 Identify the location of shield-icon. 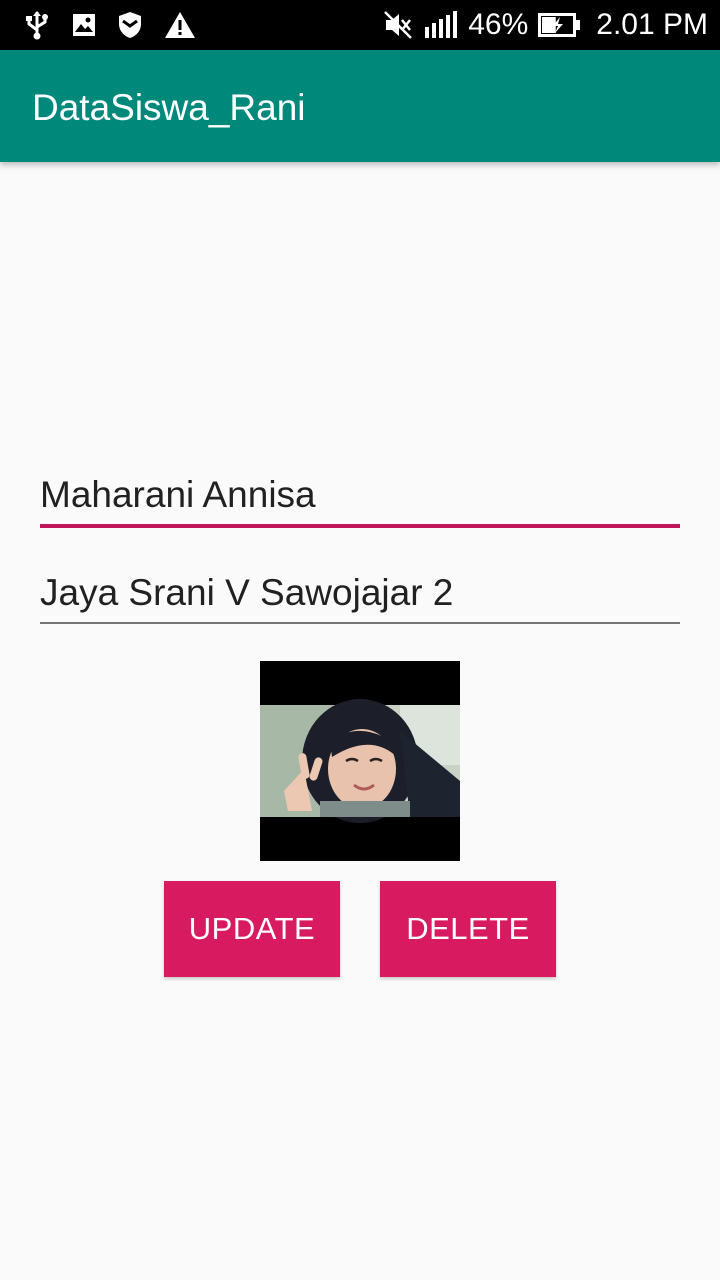
(130, 25).